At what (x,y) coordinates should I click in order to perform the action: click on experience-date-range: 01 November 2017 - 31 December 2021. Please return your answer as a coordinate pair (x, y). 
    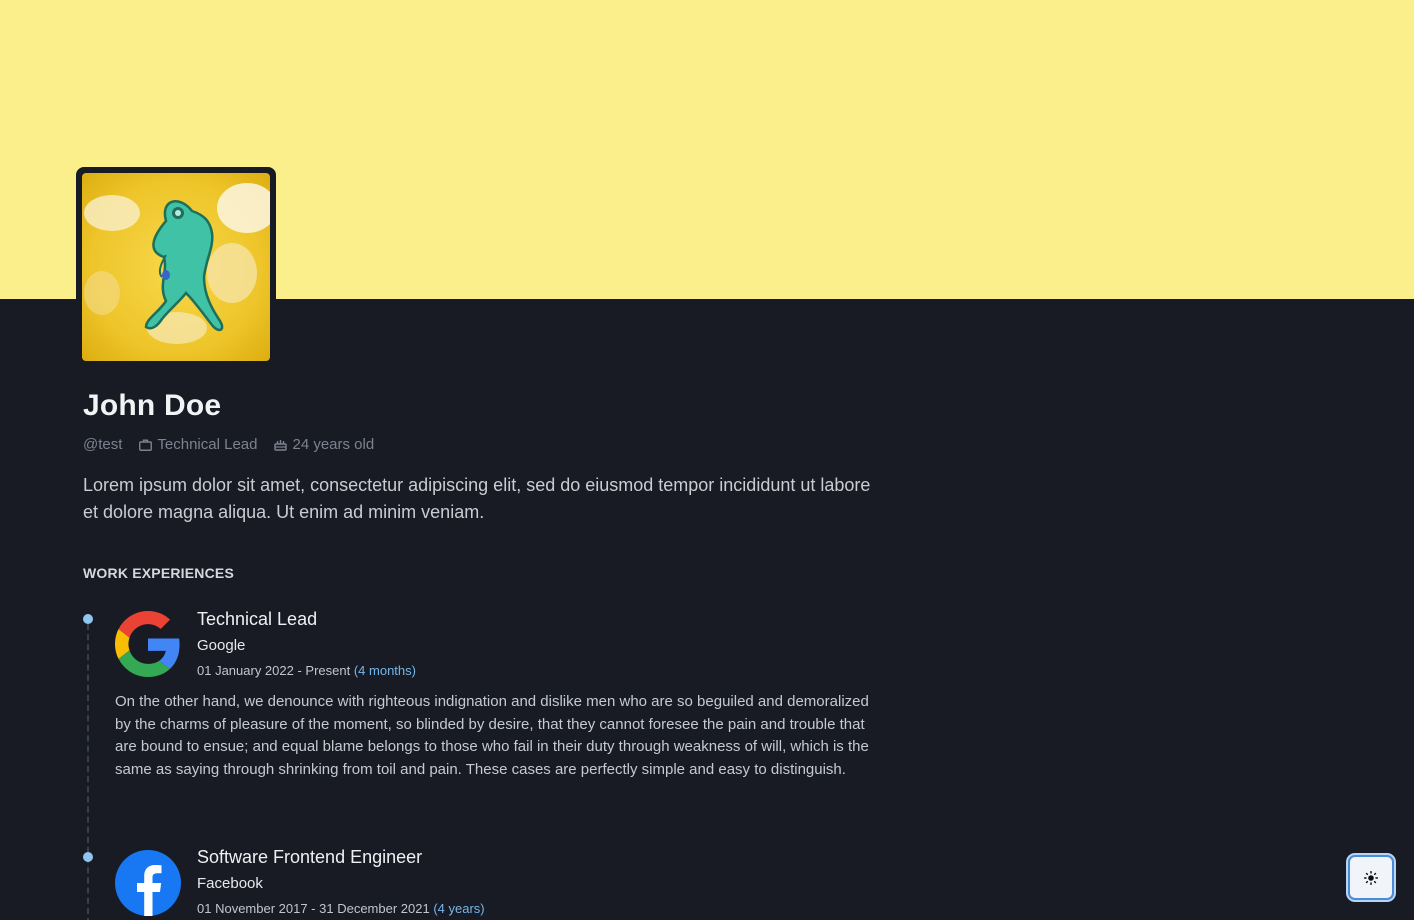
    Looking at the image, I should click on (313, 908).